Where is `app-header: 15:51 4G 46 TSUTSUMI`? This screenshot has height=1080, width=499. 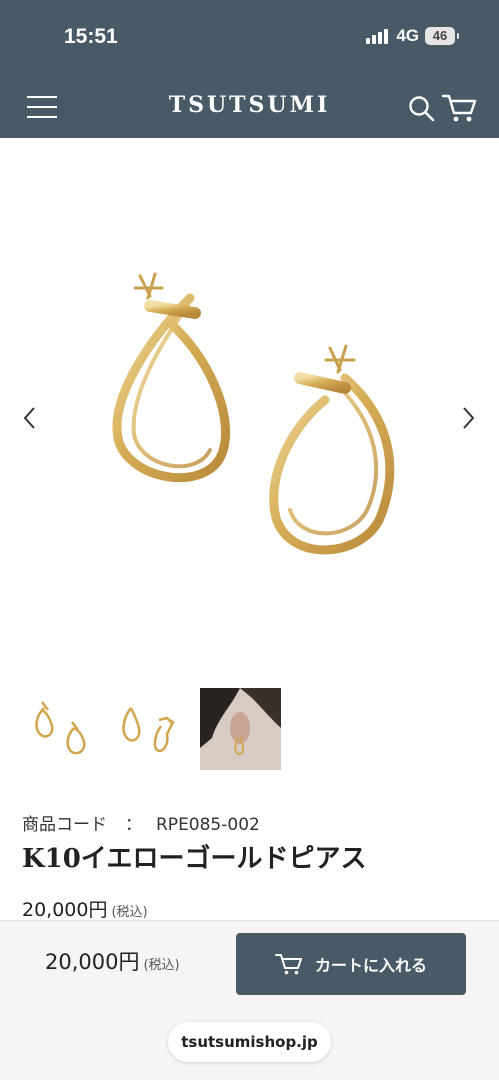
app-header: 15:51 4G 46 TSUTSUMI is located at coordinates (249, 69).